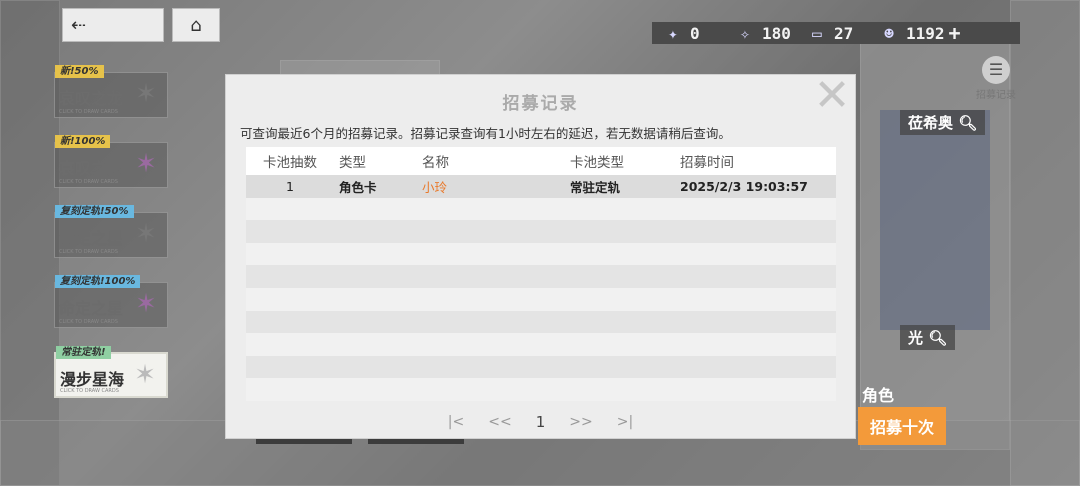 This screenshot has width=1080, height=486. Describe the element at coordinates (925, 33) in the screenshot. I see `currency-value: 1192` at that location.